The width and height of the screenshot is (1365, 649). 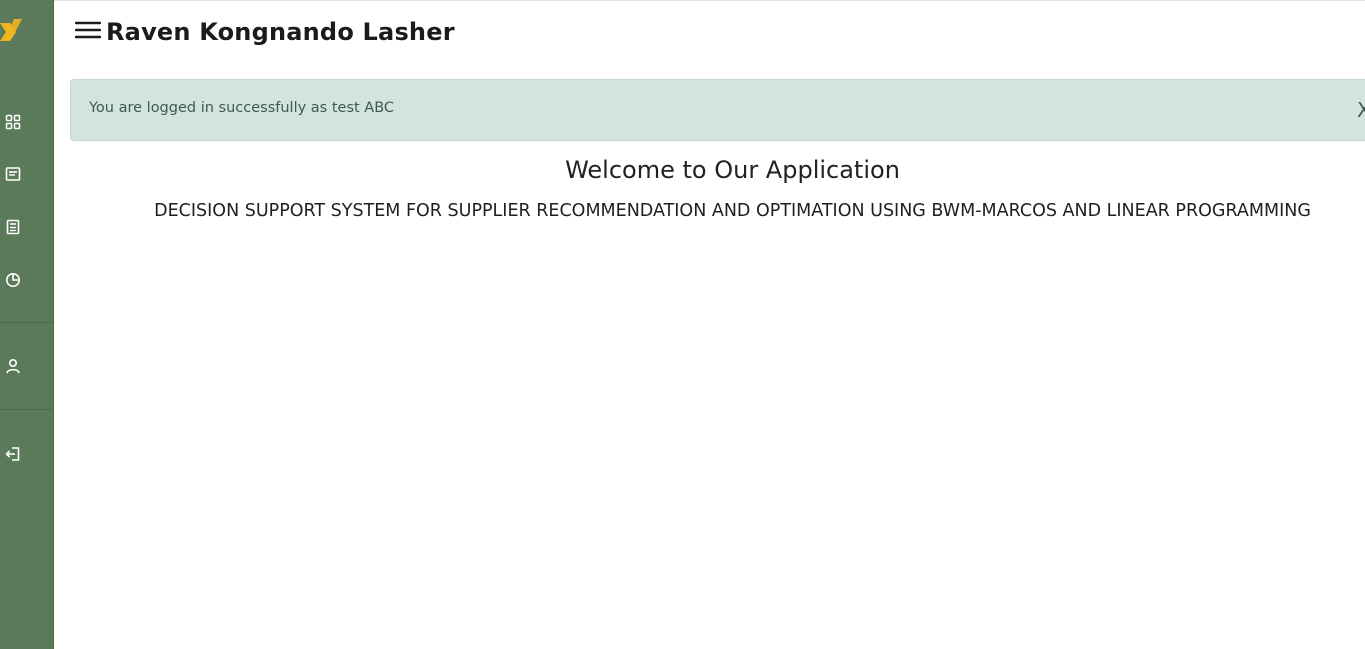 I want to click on document-icon, so click(x=13, y=174).